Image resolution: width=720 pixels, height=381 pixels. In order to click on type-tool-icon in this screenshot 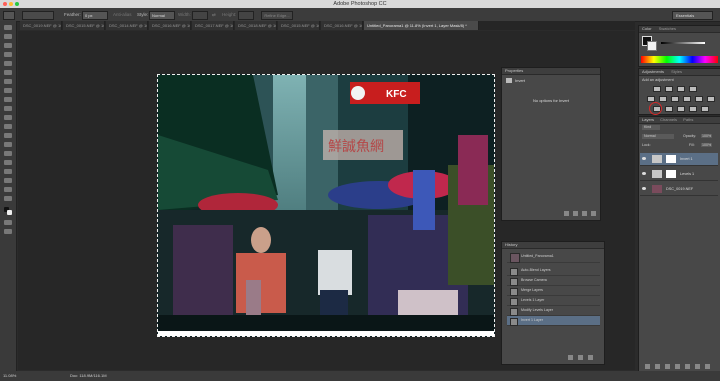, I will do `click(8, 162)`.